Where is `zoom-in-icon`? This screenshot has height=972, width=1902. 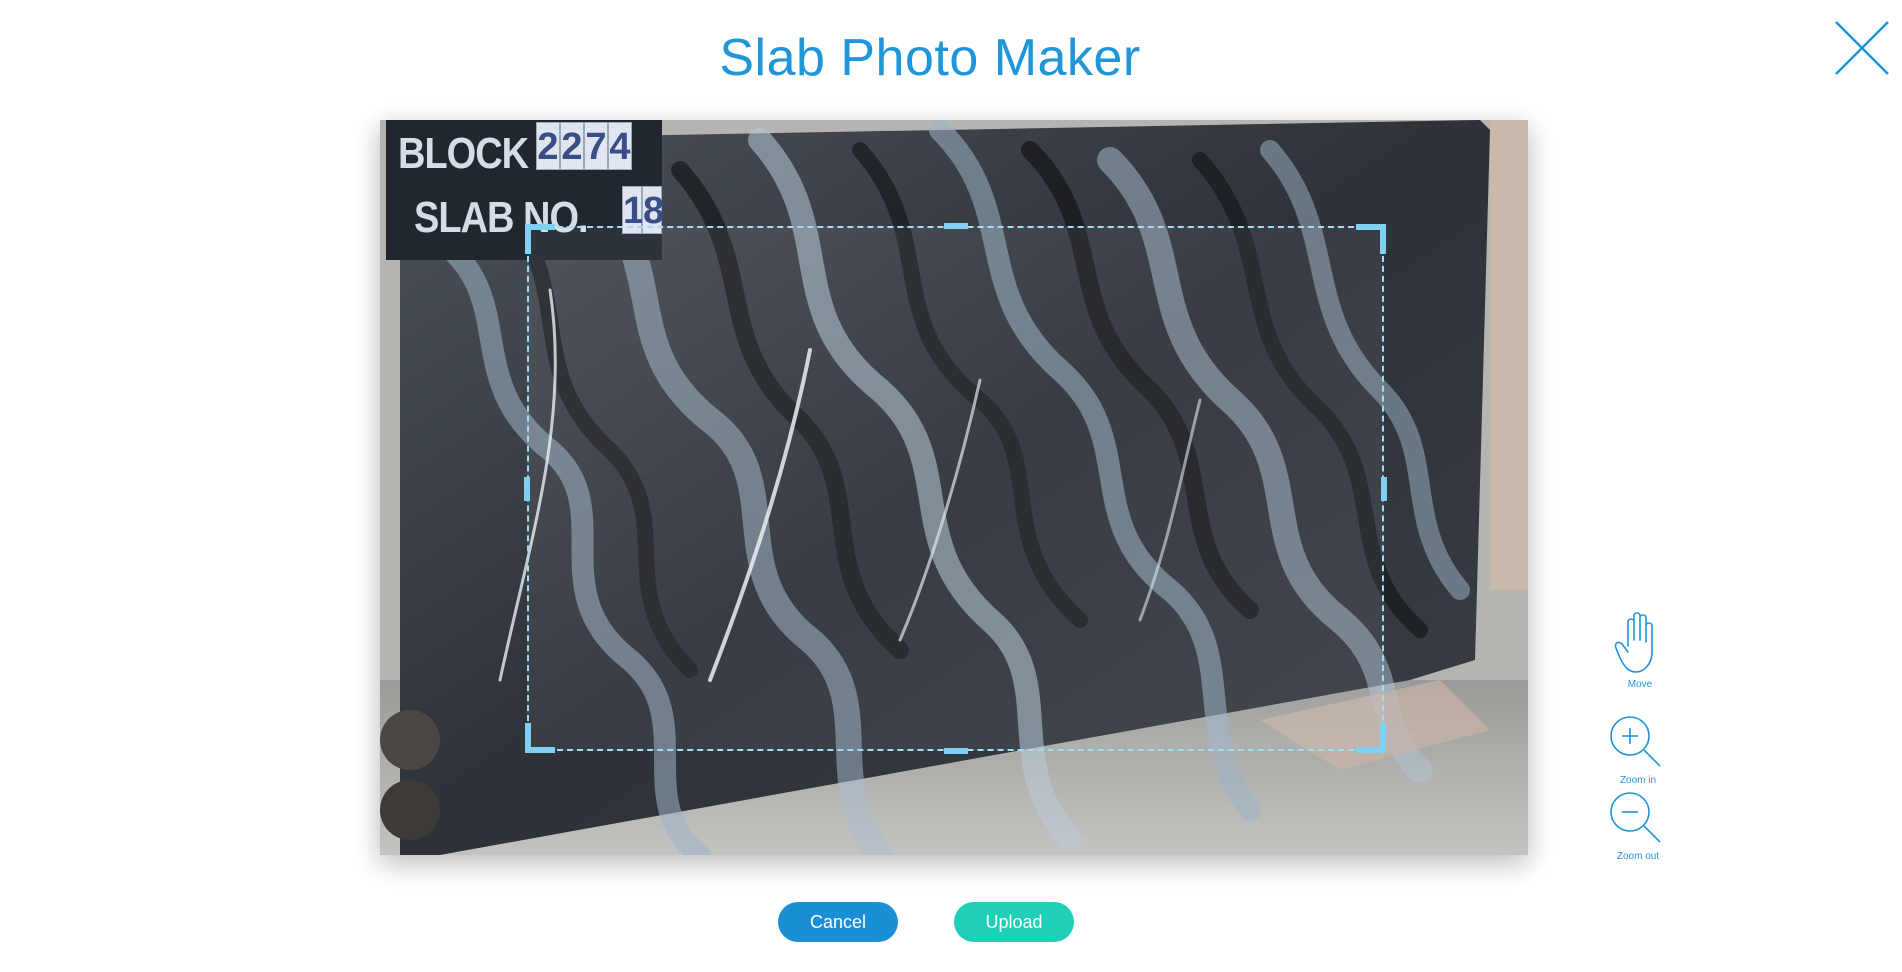 zoom-in-icon is located at coordinates (1635, 741).